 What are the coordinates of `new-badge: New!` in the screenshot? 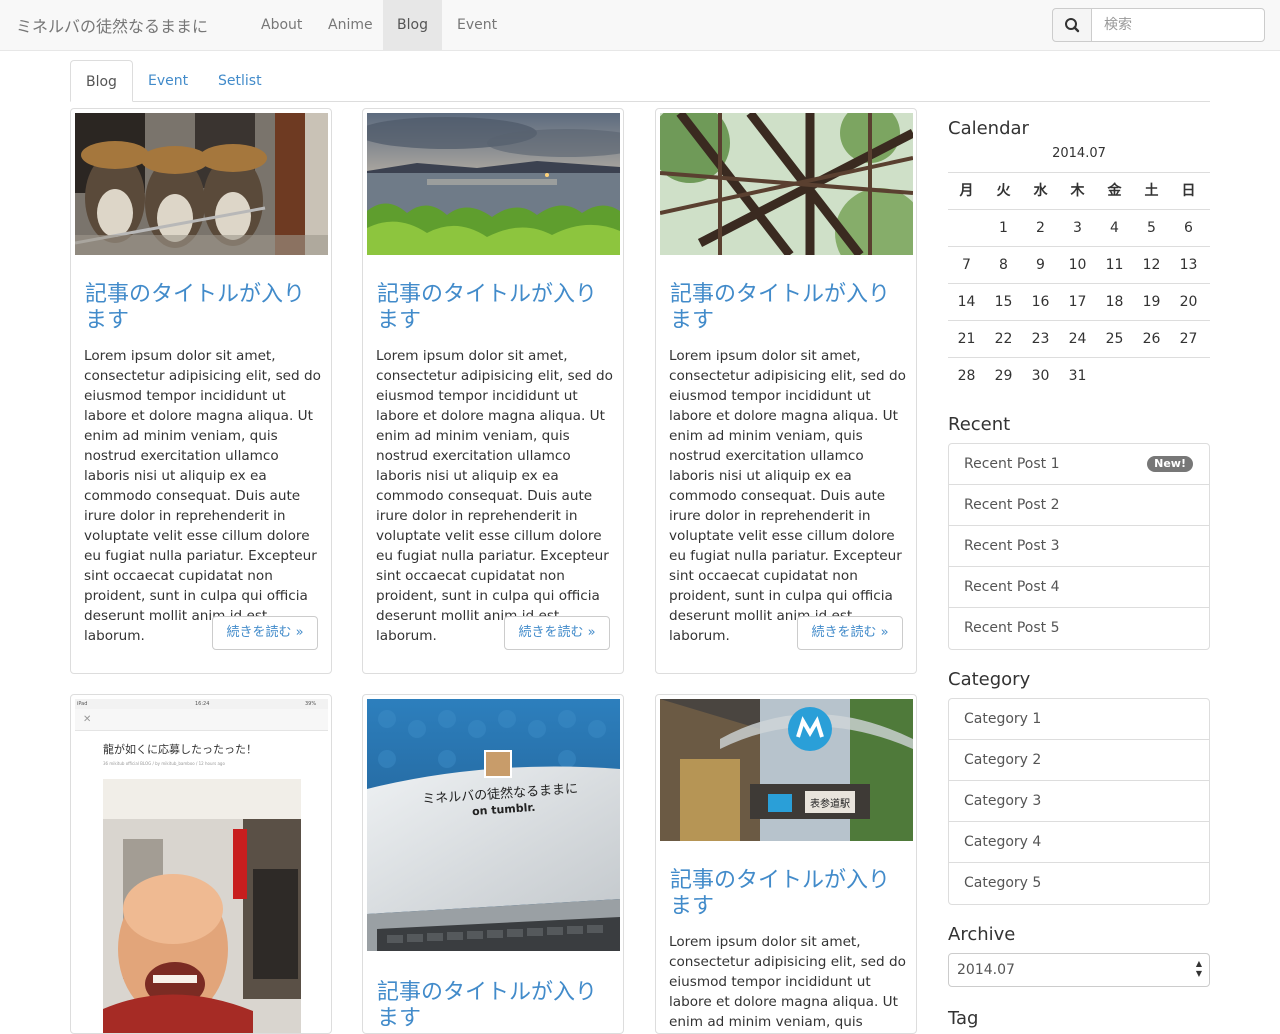 It's located at (1170, 464).